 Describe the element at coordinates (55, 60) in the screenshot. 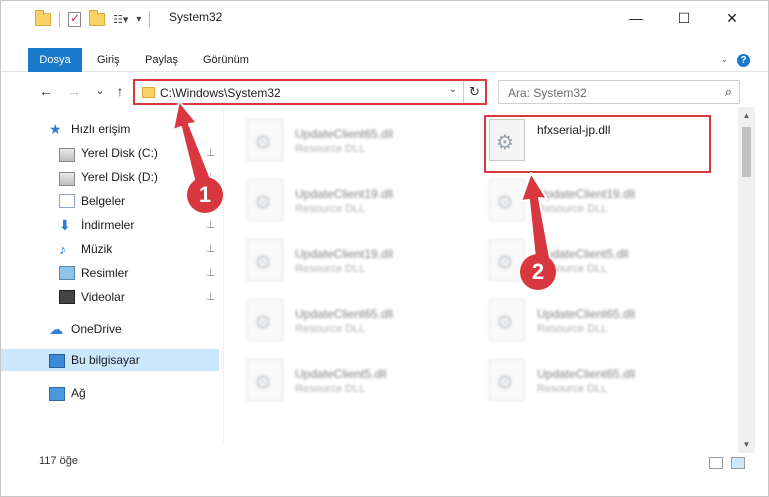

I see `tab-file: Dosya` at that location.